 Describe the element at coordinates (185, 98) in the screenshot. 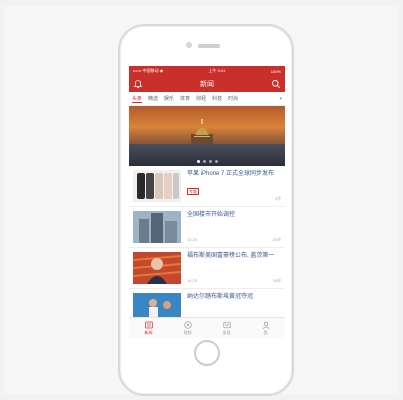

I see `tab-sports: 体育` at that location.